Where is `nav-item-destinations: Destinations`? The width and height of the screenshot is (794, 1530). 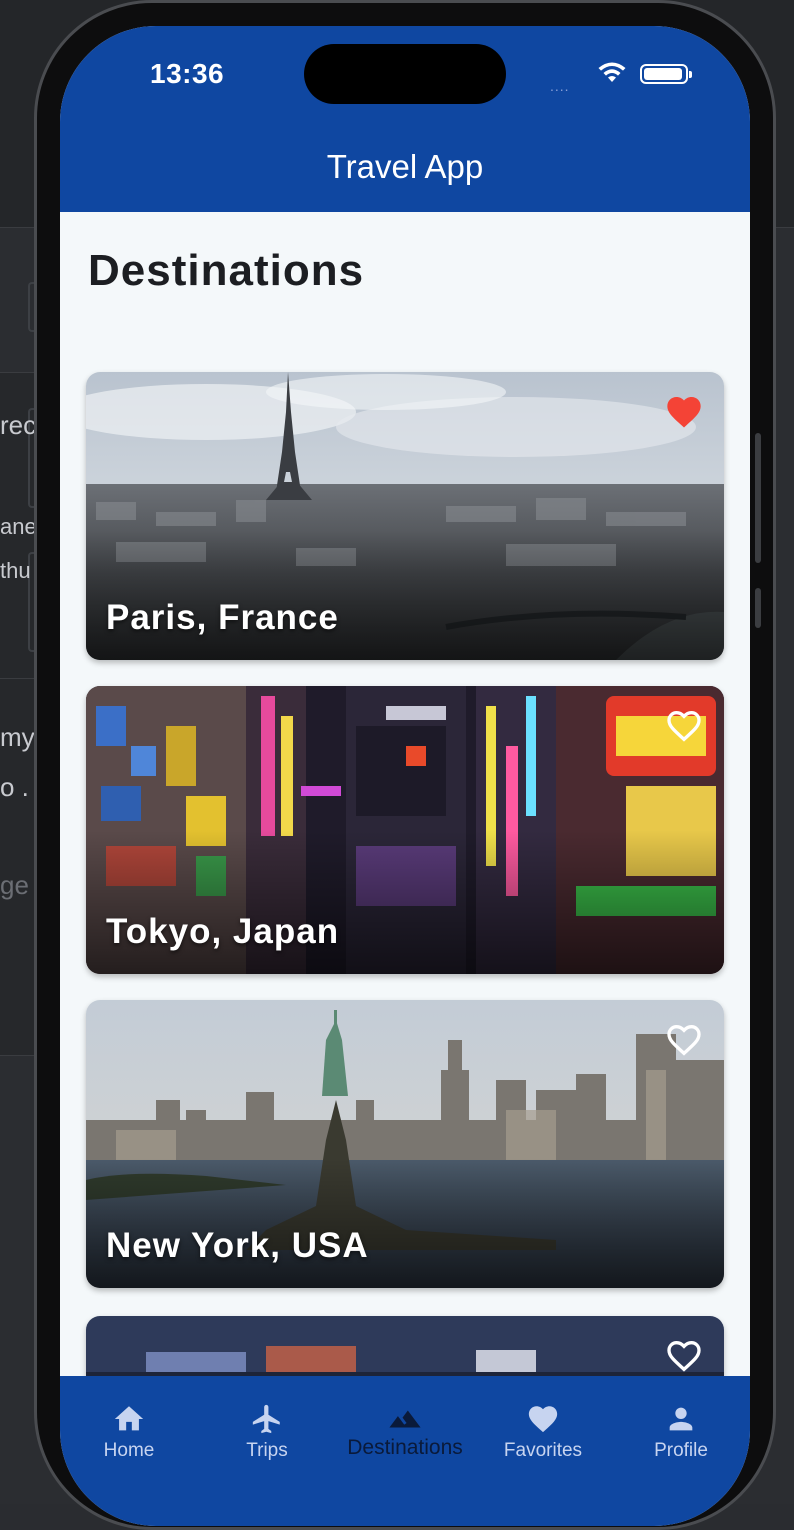
nav-item-destinations: Destinations is located at coordinates (405, 1436).